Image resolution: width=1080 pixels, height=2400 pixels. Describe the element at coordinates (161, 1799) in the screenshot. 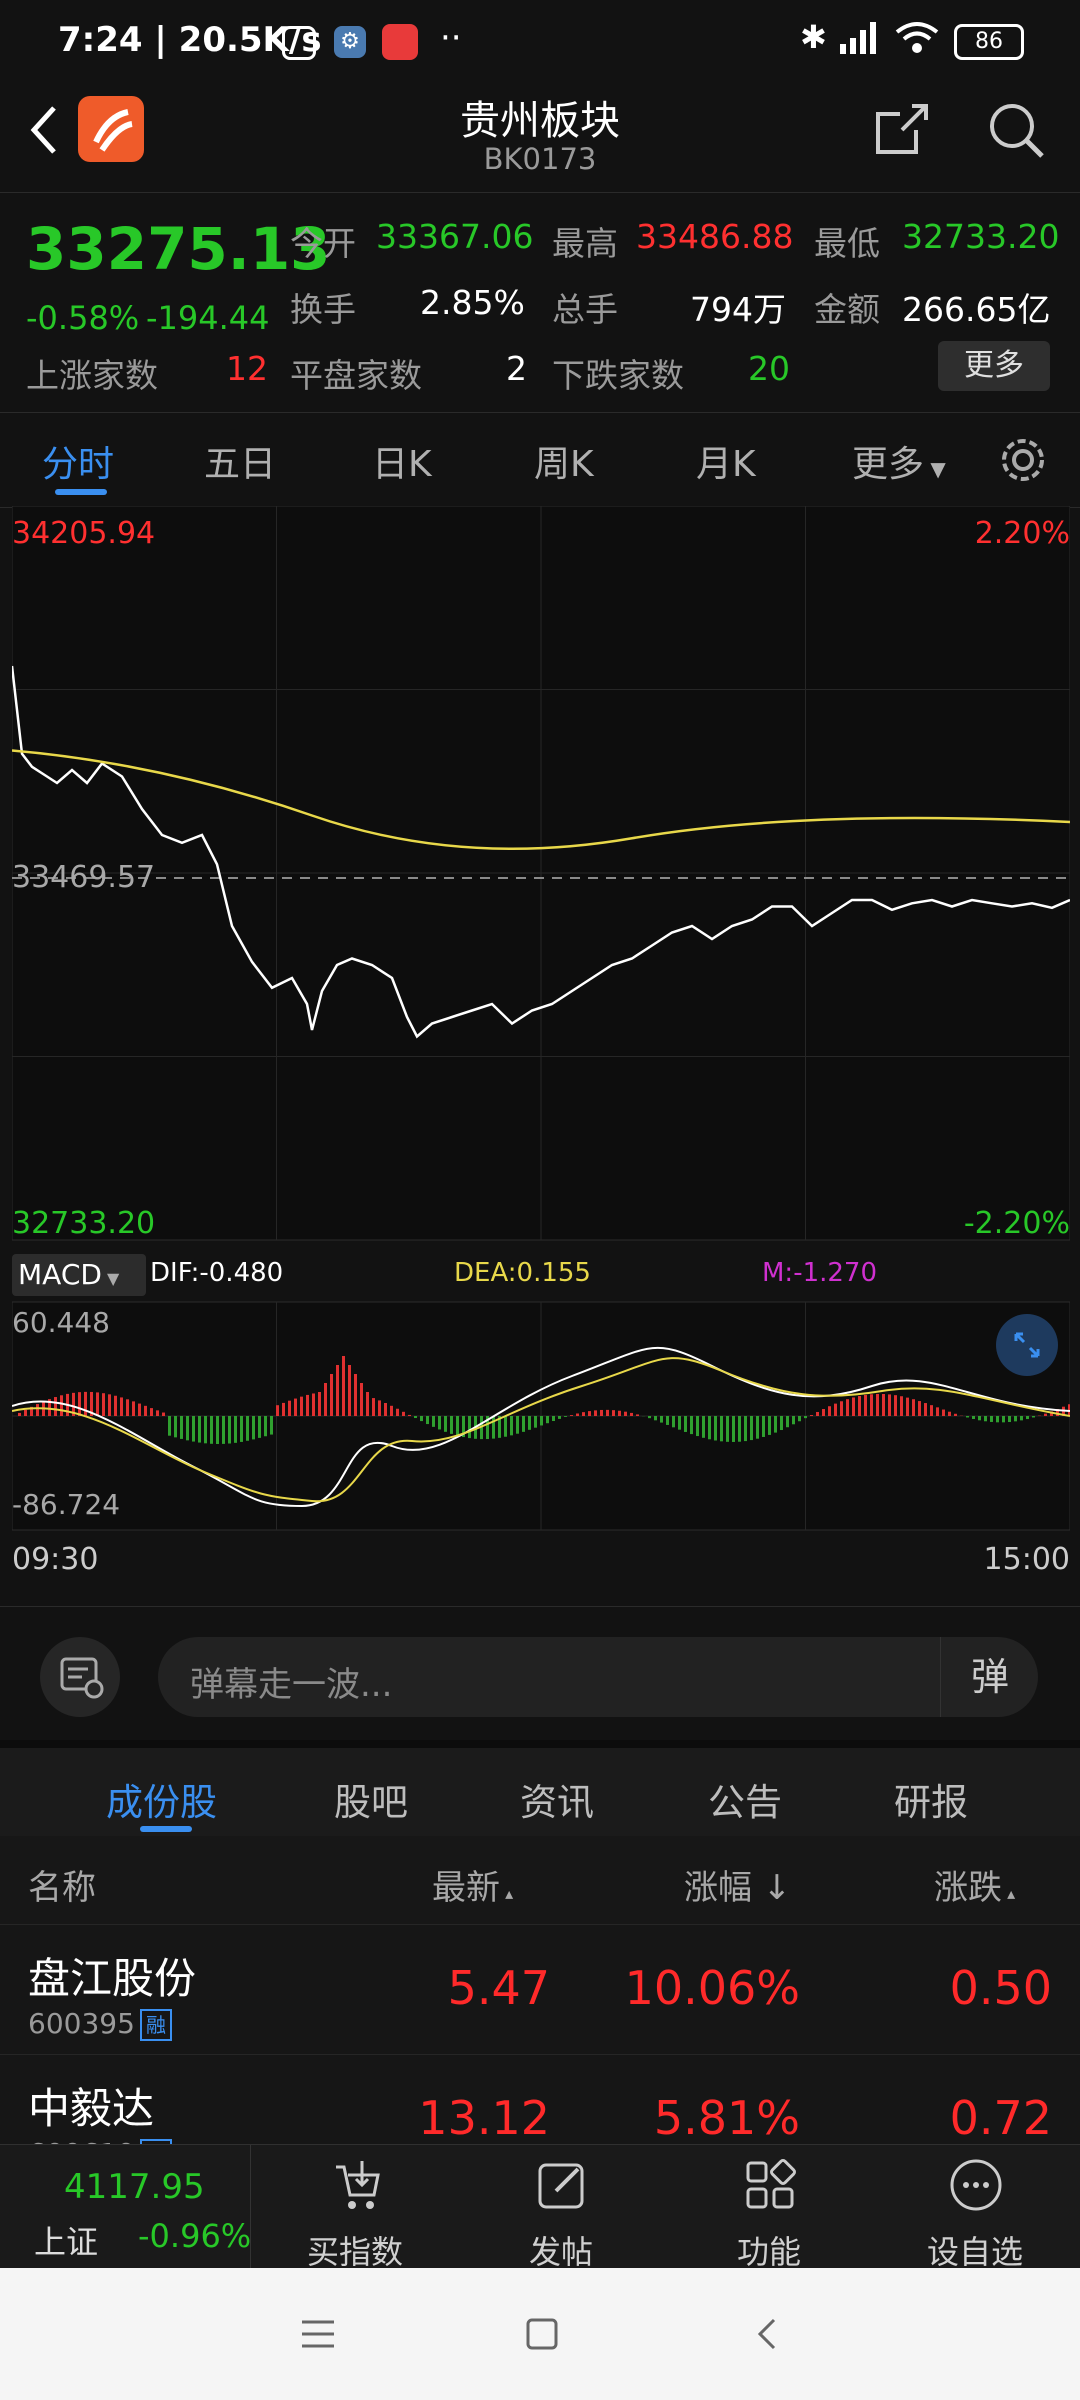

I see `tab-constituents: 成份股` at that location.